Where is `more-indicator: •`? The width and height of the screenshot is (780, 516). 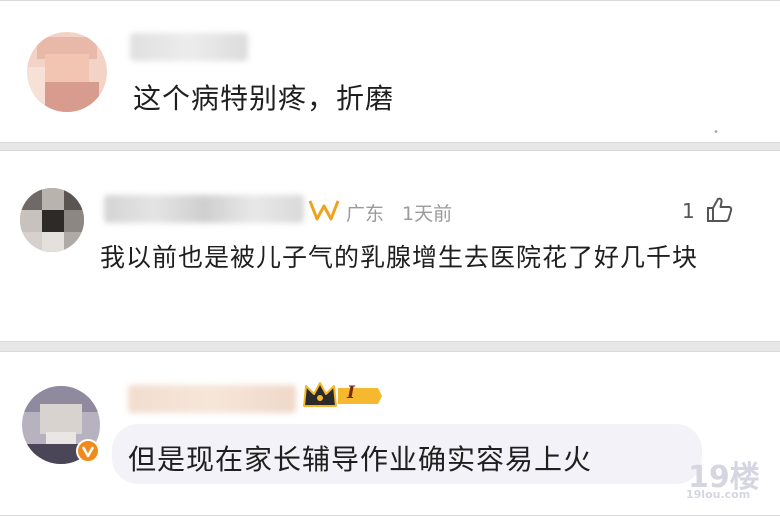 more-indicator: • is located at coordinates (716, 132).